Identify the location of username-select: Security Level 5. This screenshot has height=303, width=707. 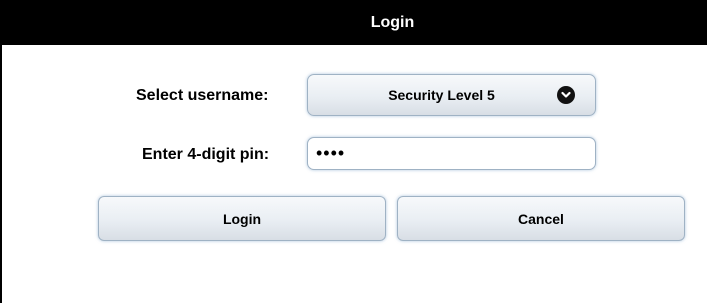
(451, 95).